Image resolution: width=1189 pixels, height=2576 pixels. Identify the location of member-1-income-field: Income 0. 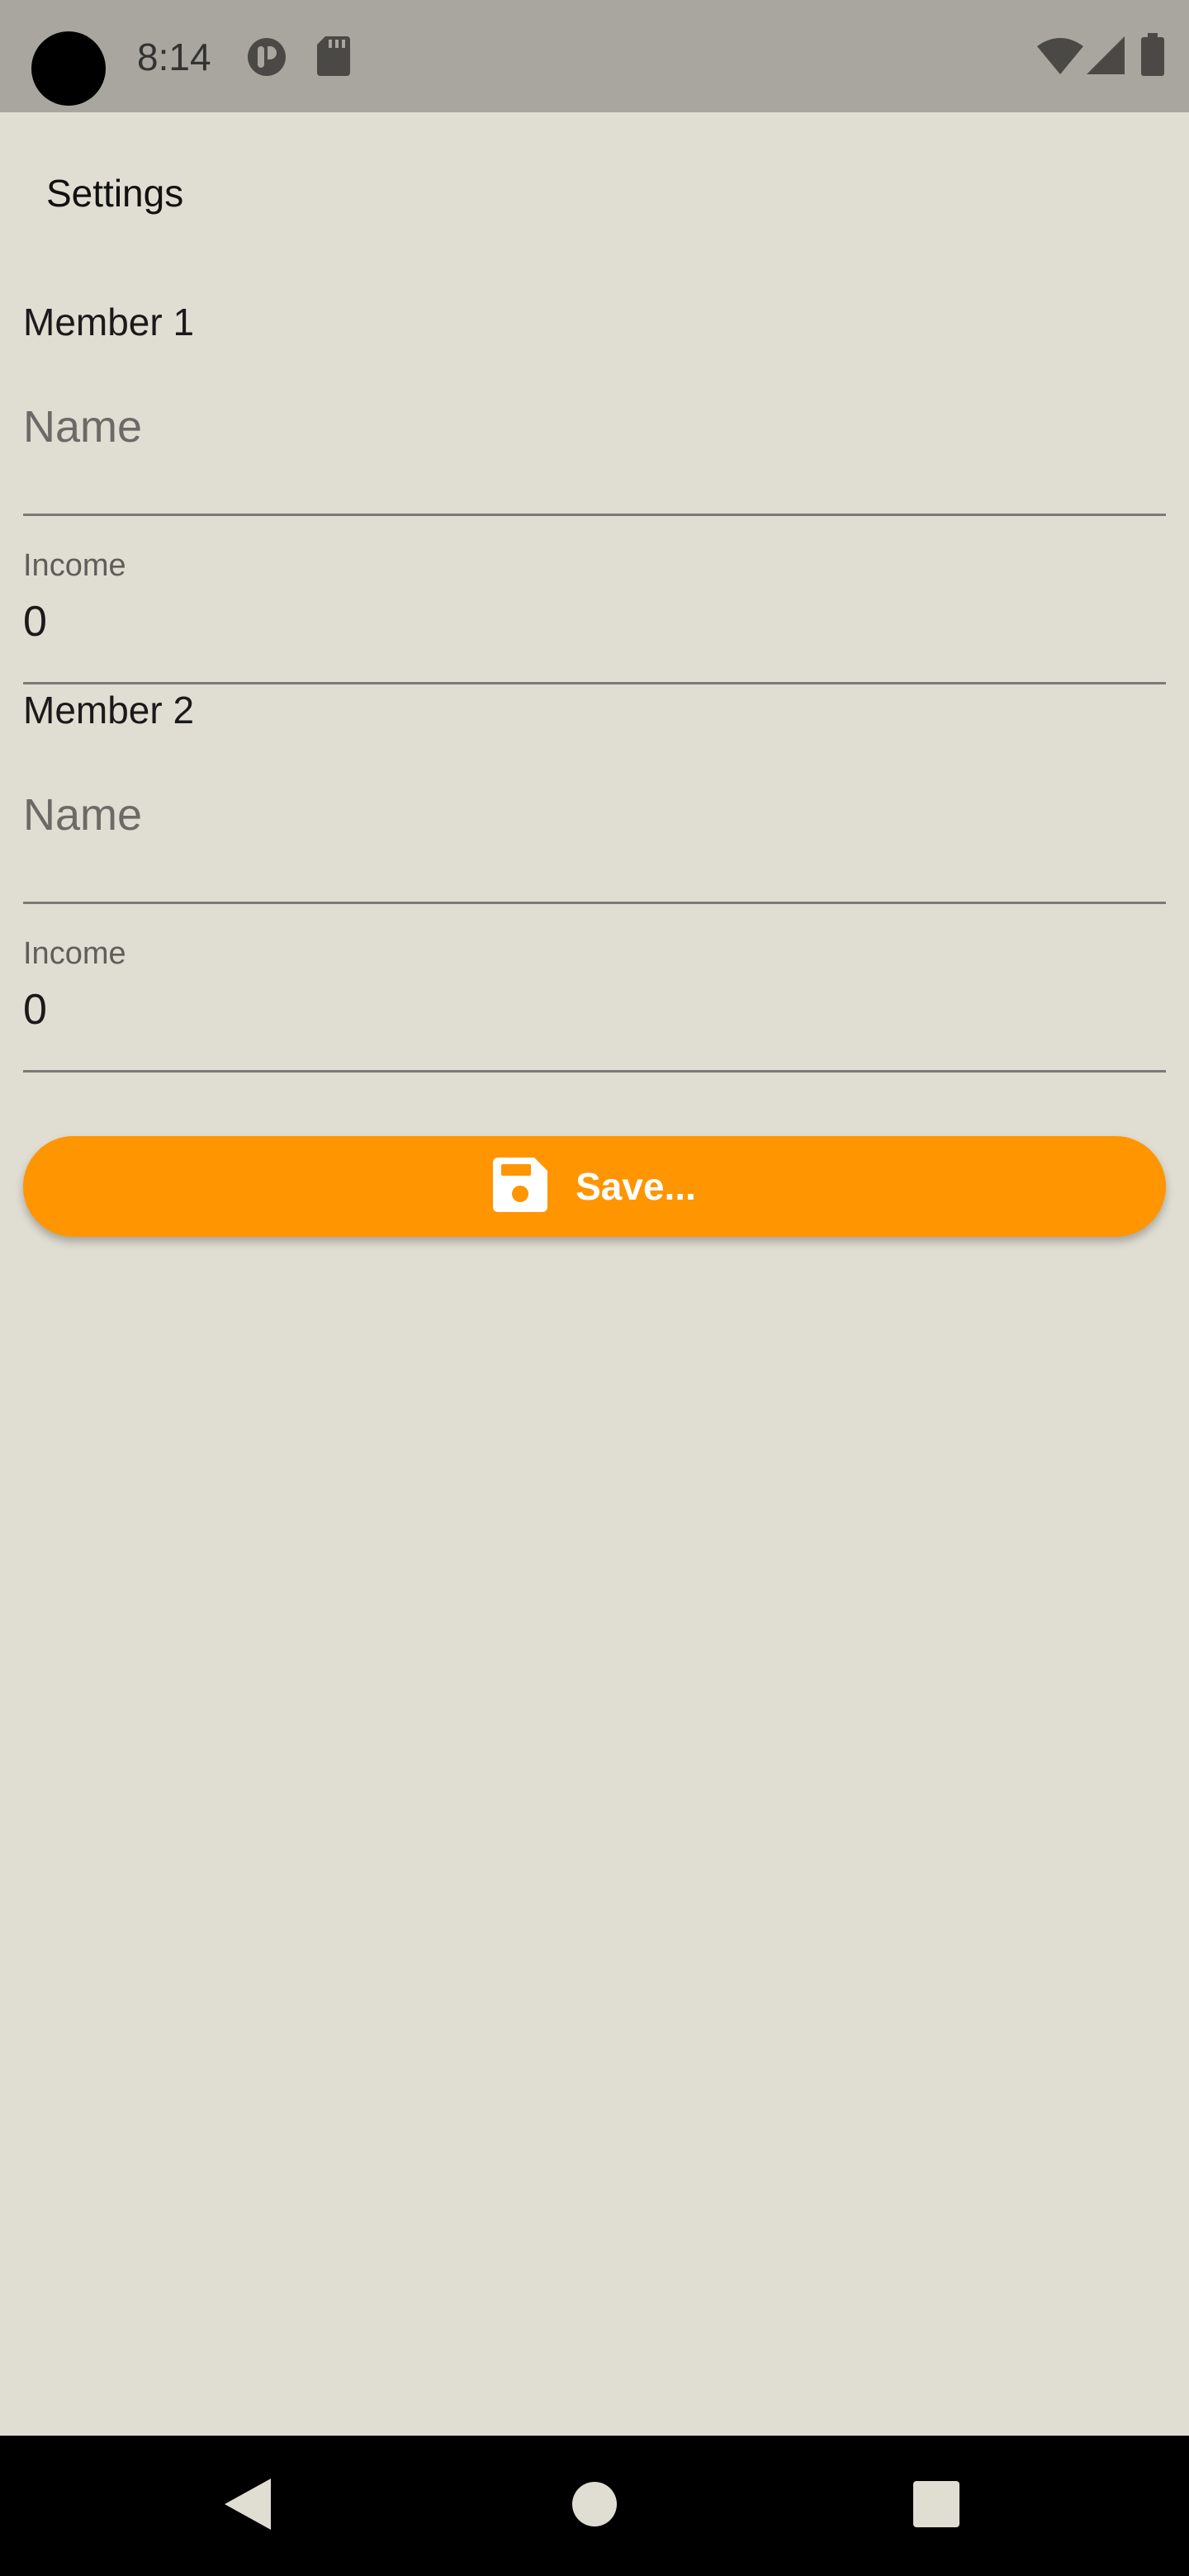
(594, 610).